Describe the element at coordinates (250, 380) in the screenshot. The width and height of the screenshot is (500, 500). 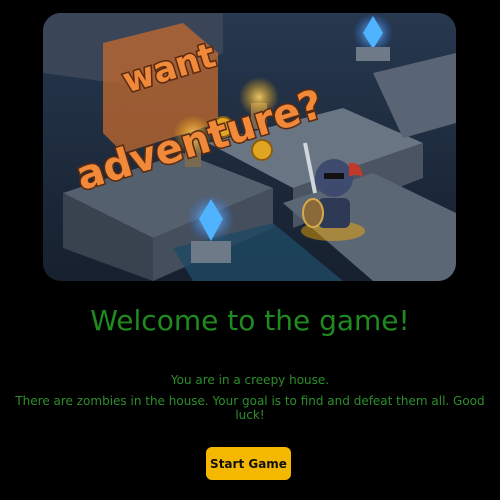
I see `welcome-intro-text: You are in a creepy house.` at that location.